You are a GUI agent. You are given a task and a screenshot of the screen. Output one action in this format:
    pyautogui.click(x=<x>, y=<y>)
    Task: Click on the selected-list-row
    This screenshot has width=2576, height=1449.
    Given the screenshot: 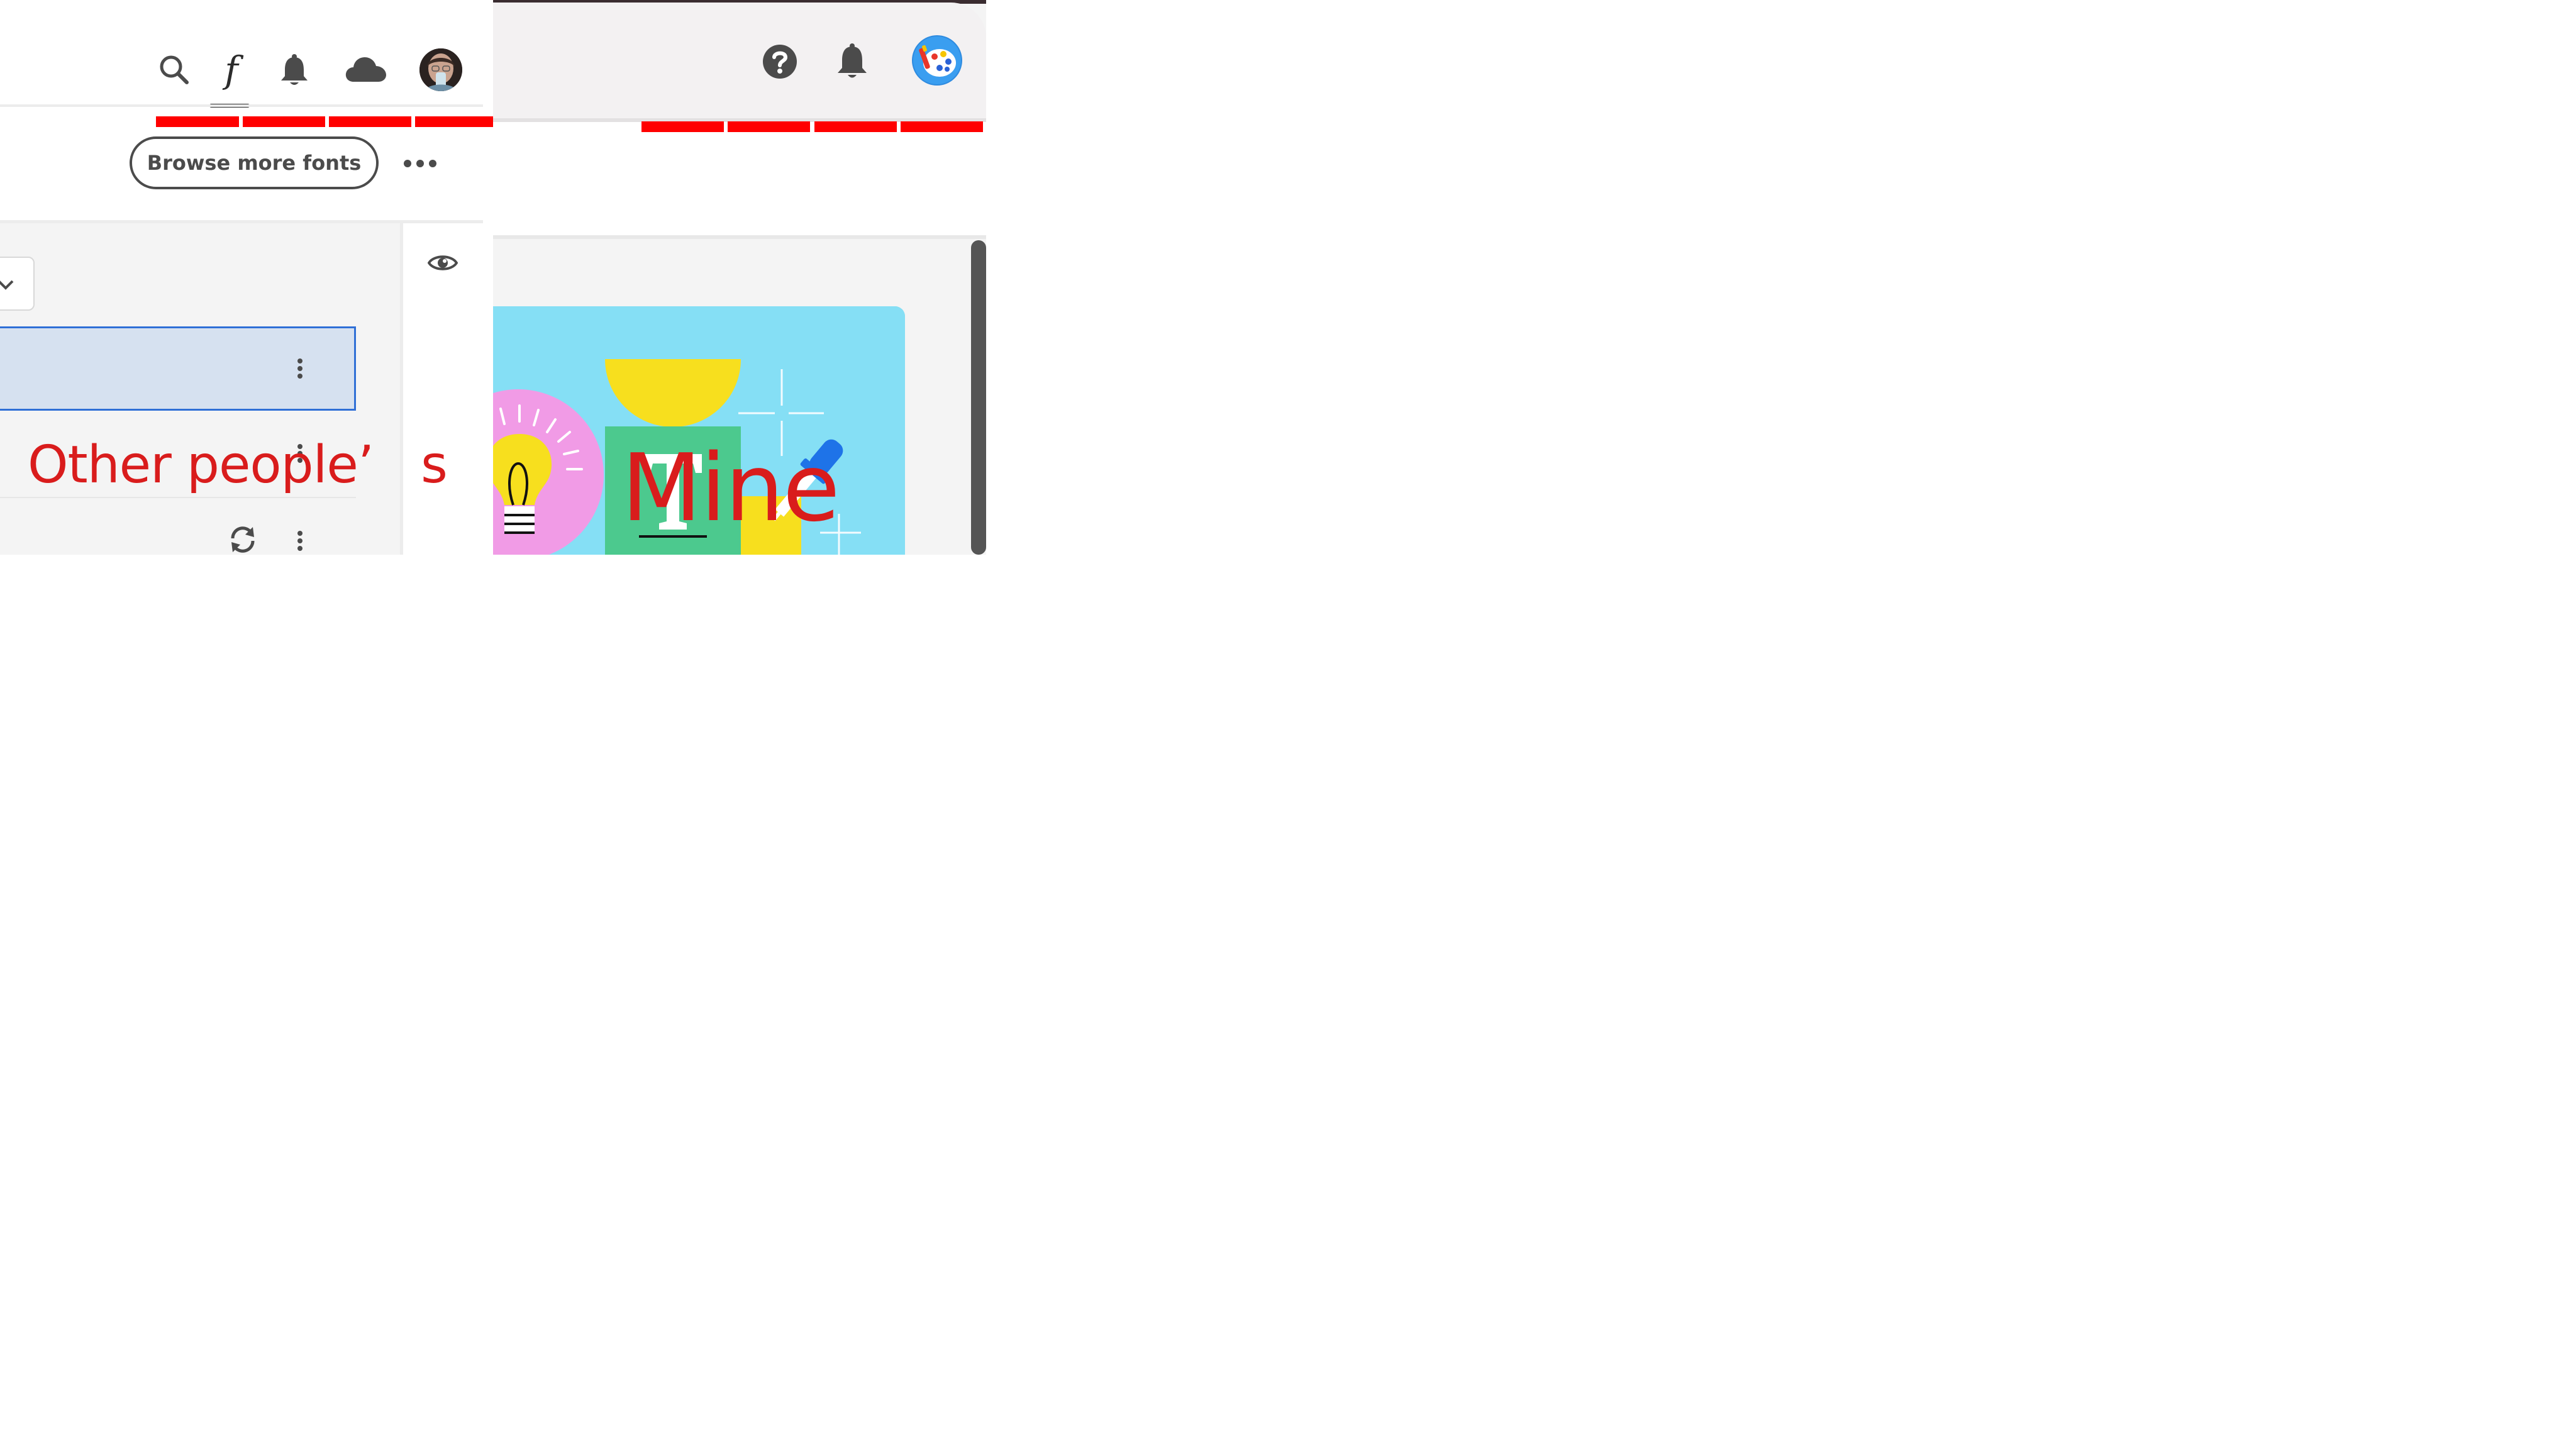 What is the action you would take?
    pyautogui.click(x=178, y=368)
    